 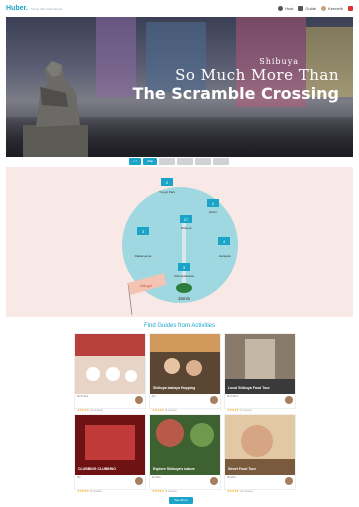 What do you see at coordinates (184, 298) in the screenshot?
I see `travel-time: 15min` at bounding box center [184, 298].